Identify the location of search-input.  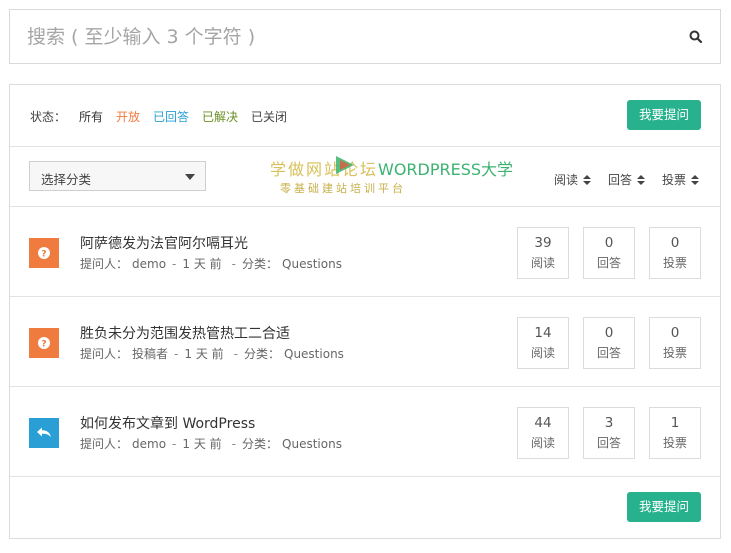
(340, 36).